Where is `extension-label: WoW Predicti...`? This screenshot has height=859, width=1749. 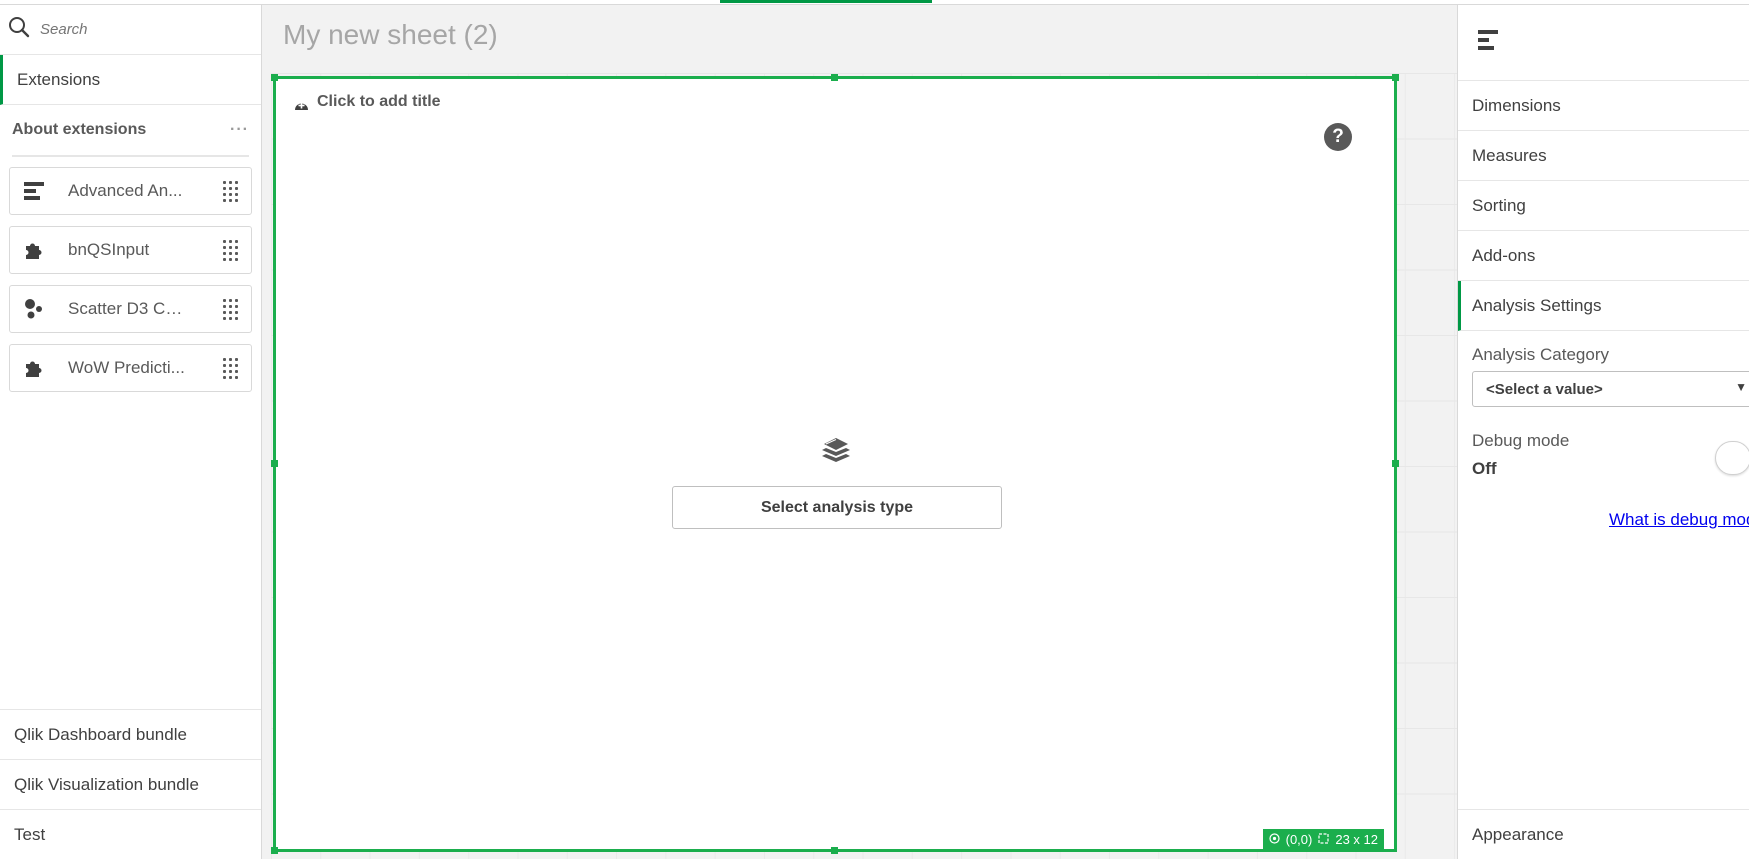 extension-label: WoW Predicti... is located at coordinates (126, 367).